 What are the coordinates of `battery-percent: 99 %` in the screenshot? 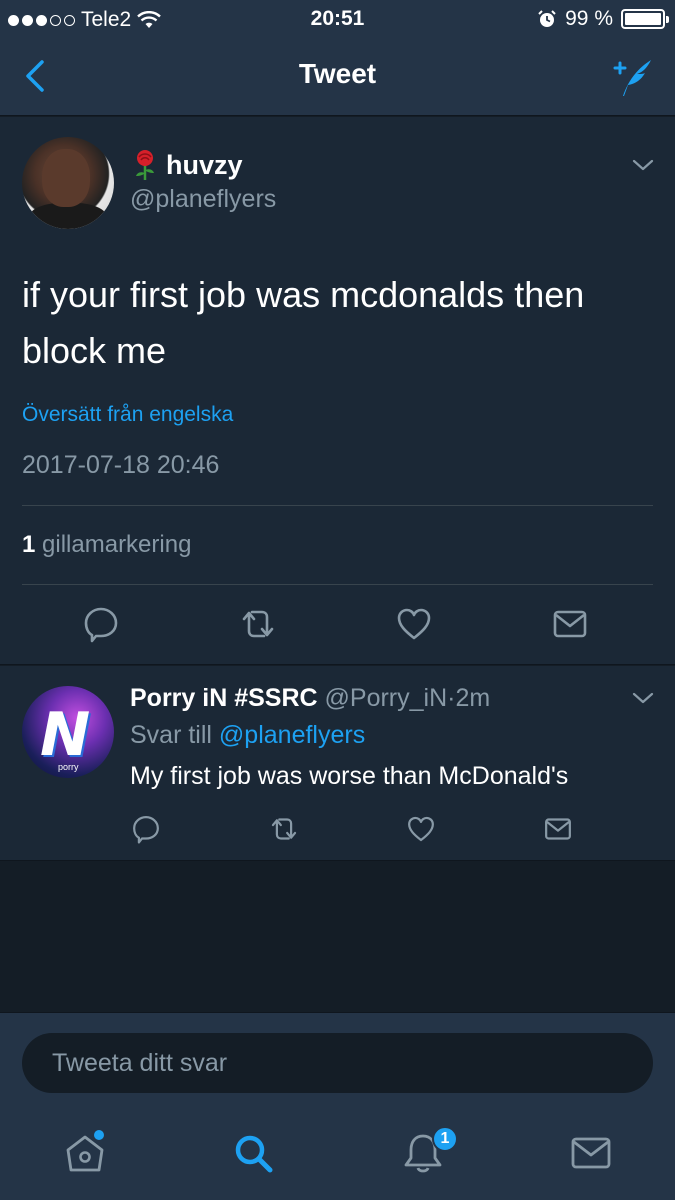 It's located at (589, 18).